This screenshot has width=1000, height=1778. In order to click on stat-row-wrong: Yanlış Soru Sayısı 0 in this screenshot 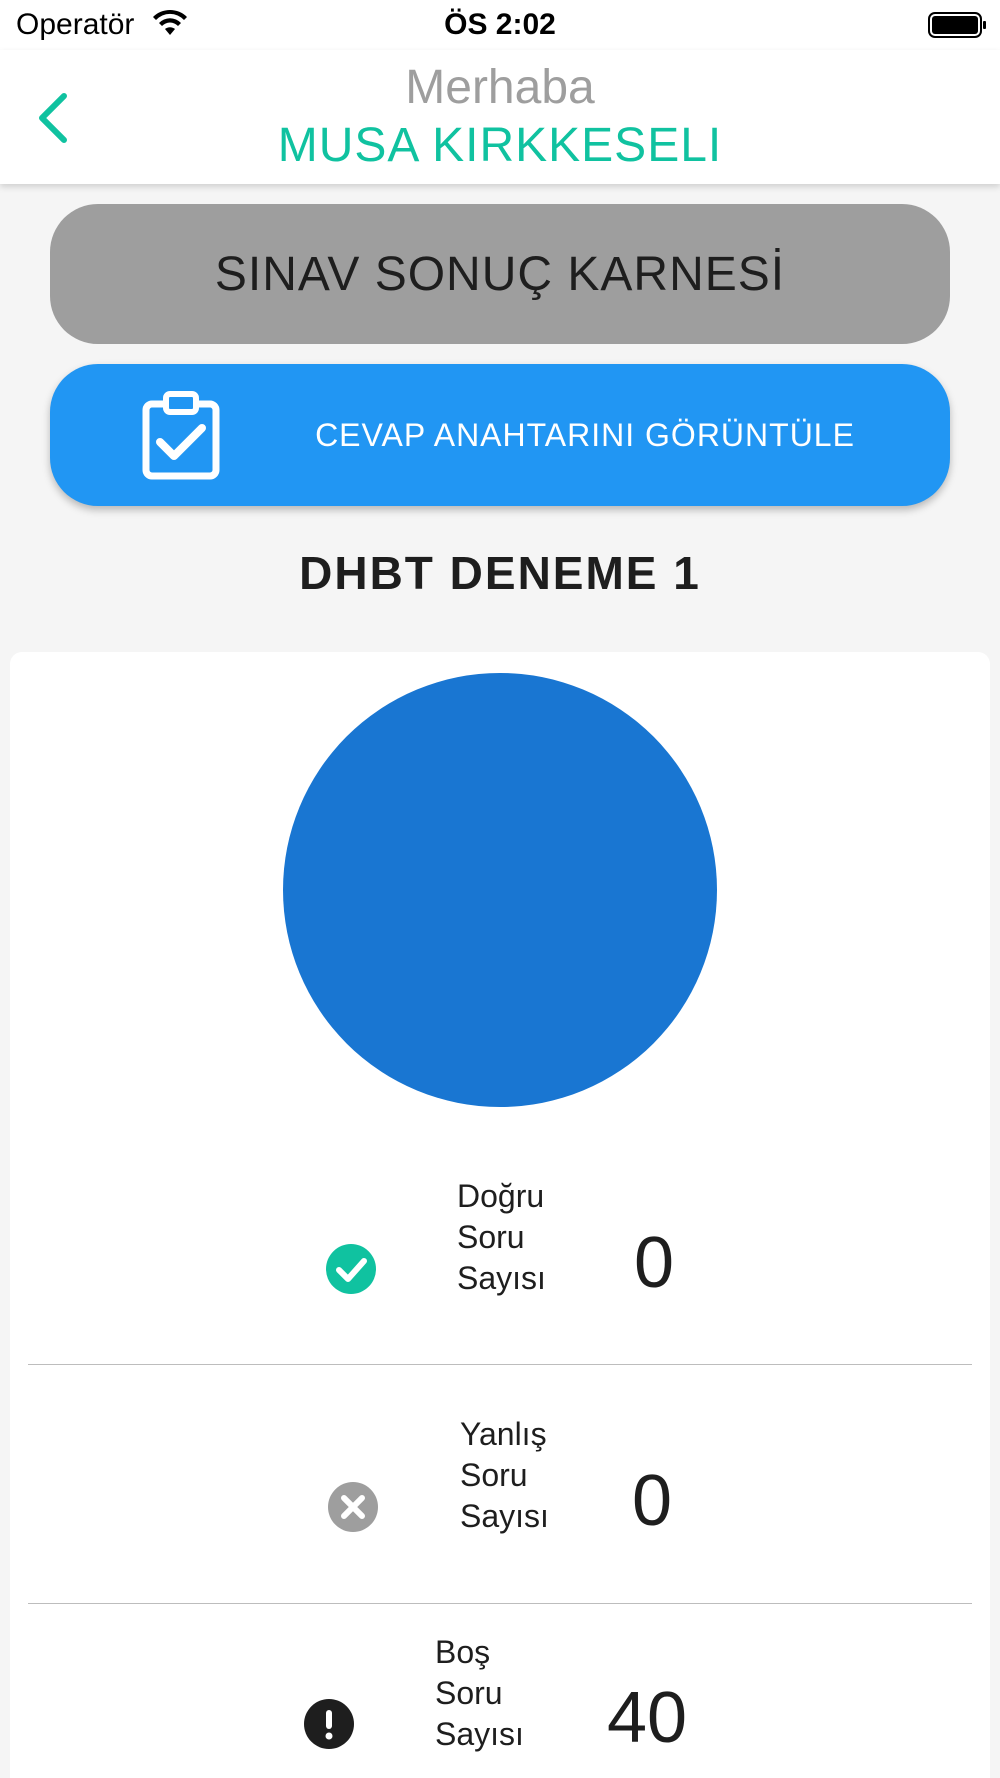, I will do `click(500, 1491)`.